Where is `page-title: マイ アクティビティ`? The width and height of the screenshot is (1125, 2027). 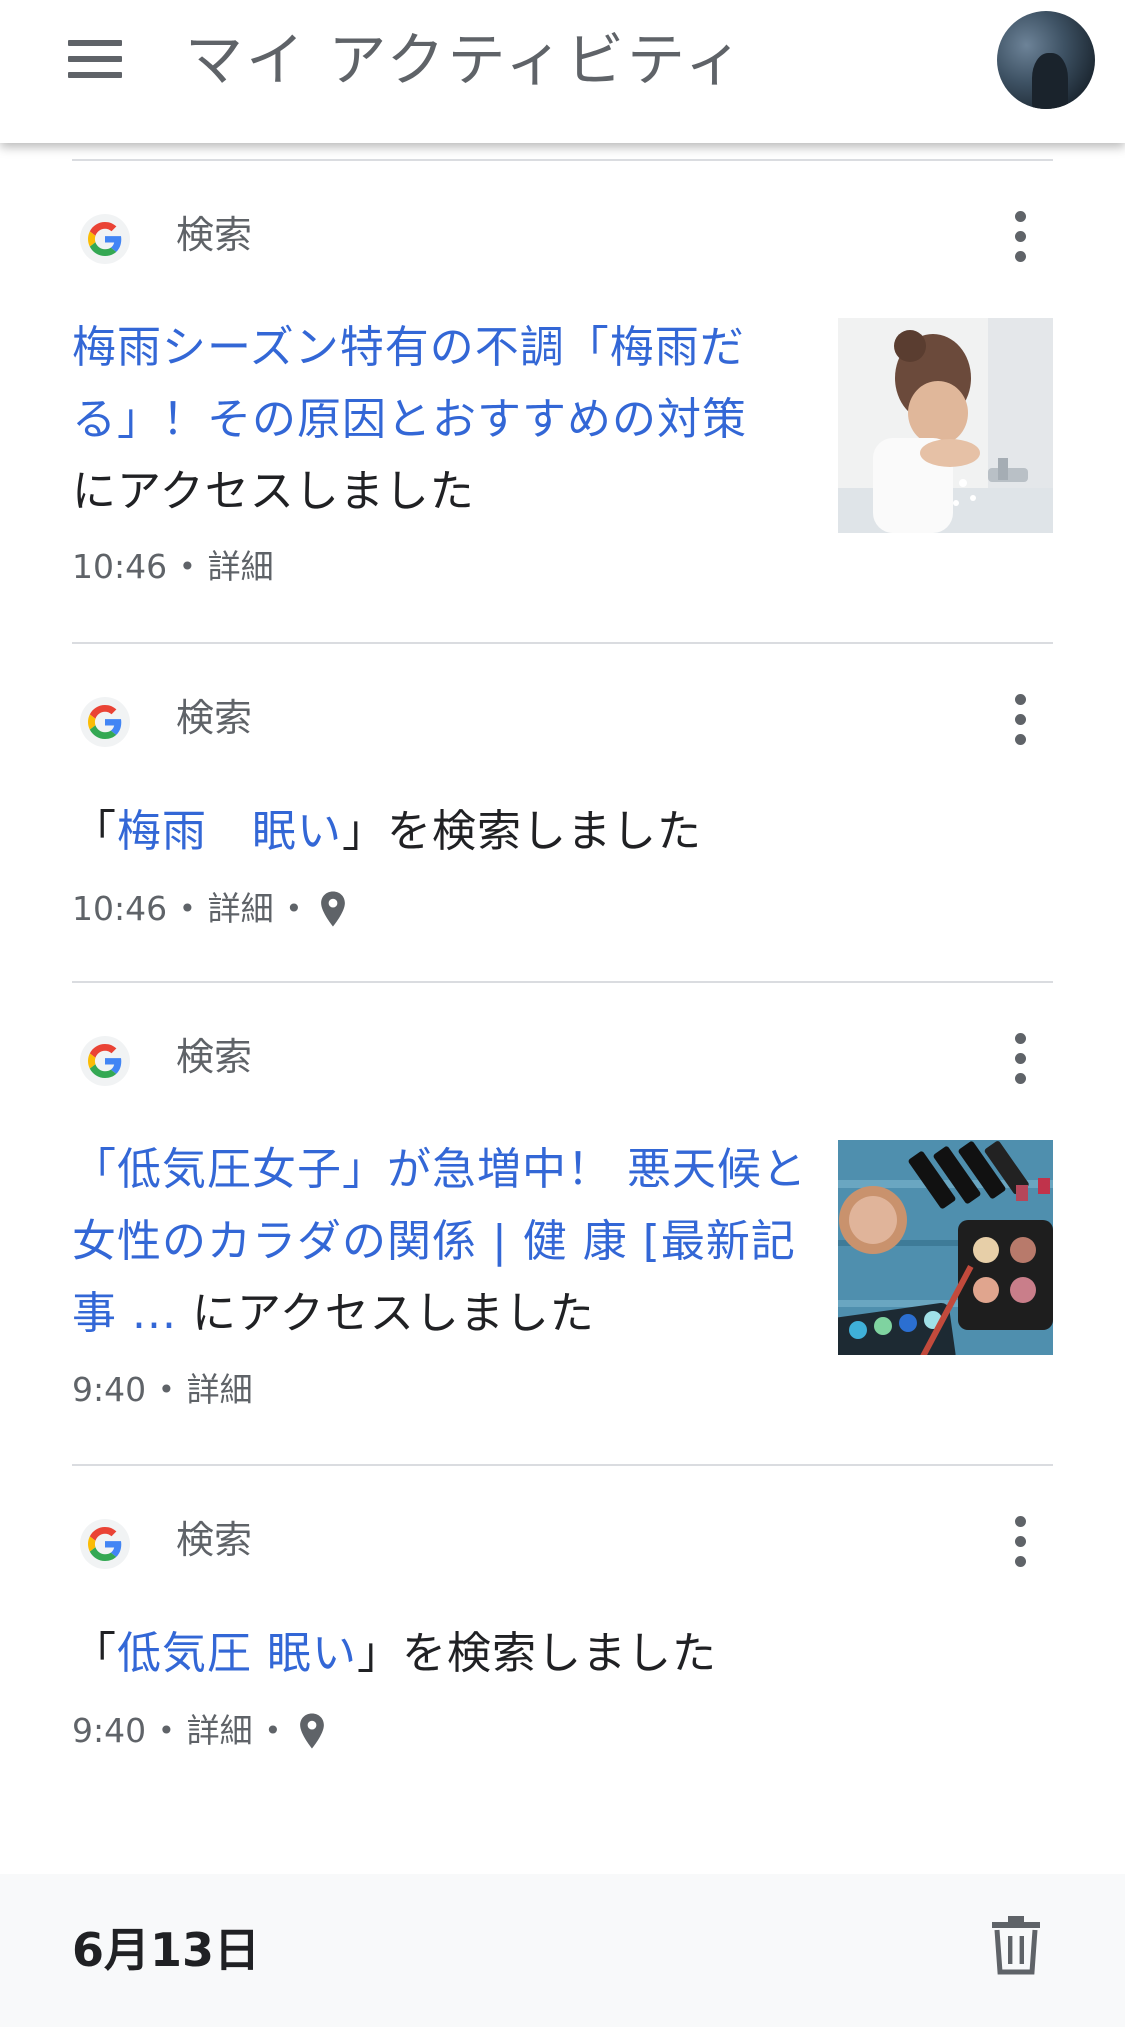
page-title: マイ アクティビティ is located at coordinates (465, 60).